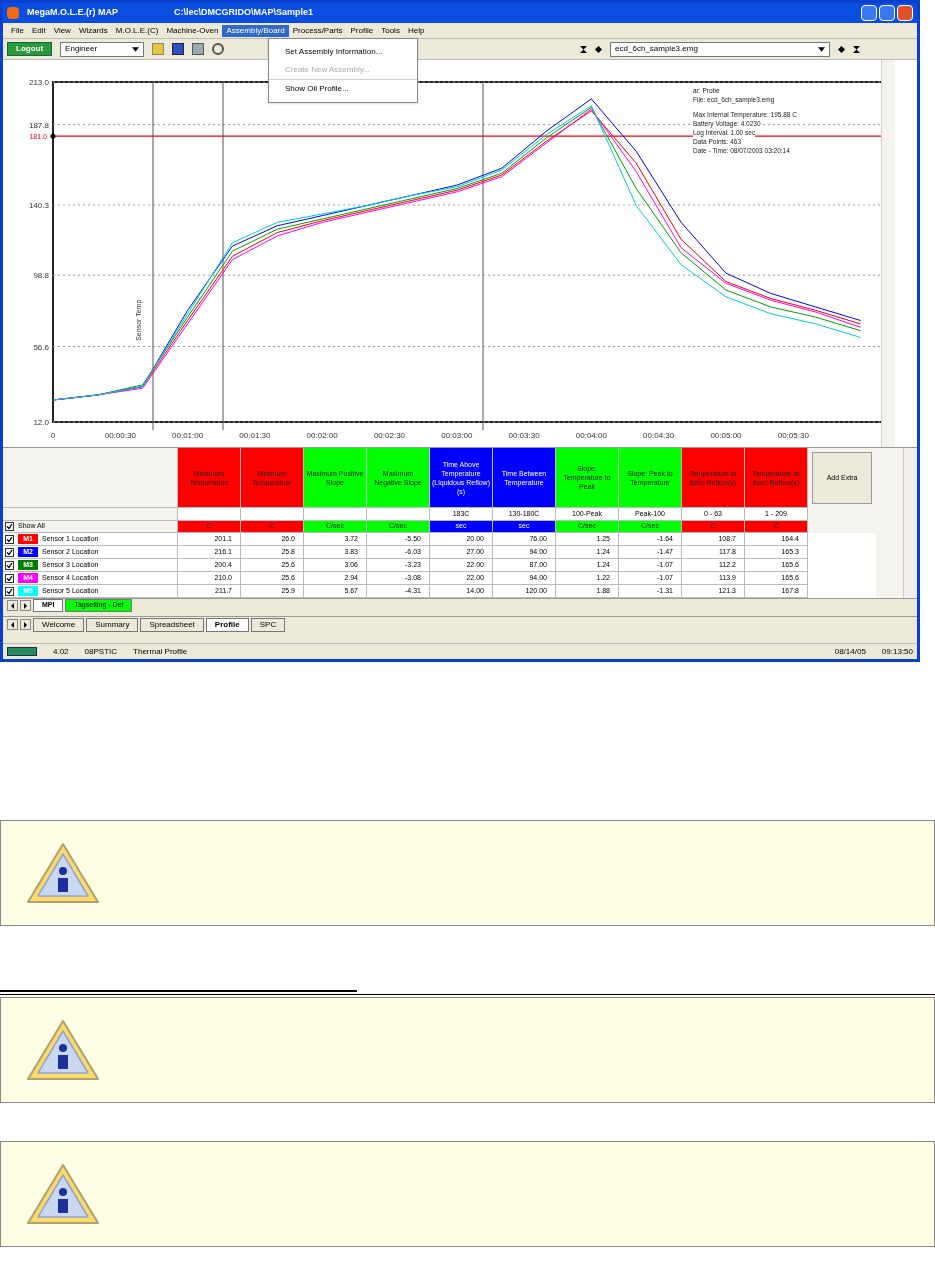 Image resolution: width=935 pixels, height=1266 pixels. I want to click on menu-item: Help, so click(416, 30).